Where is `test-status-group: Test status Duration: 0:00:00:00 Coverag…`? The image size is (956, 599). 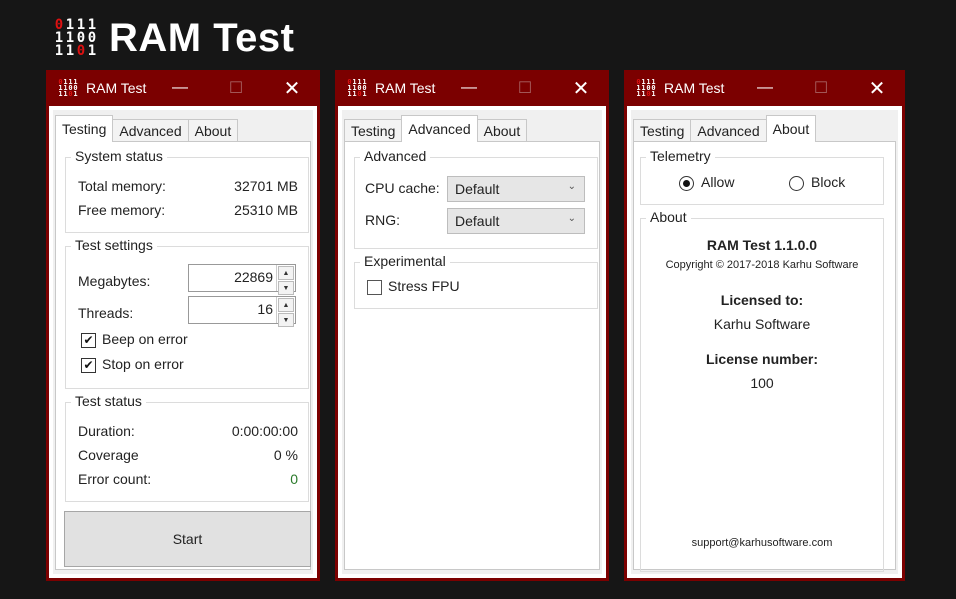 test-status-group: Test status Duration: 0:00:00:00 Coverag… is located at coordinates (187, 447).